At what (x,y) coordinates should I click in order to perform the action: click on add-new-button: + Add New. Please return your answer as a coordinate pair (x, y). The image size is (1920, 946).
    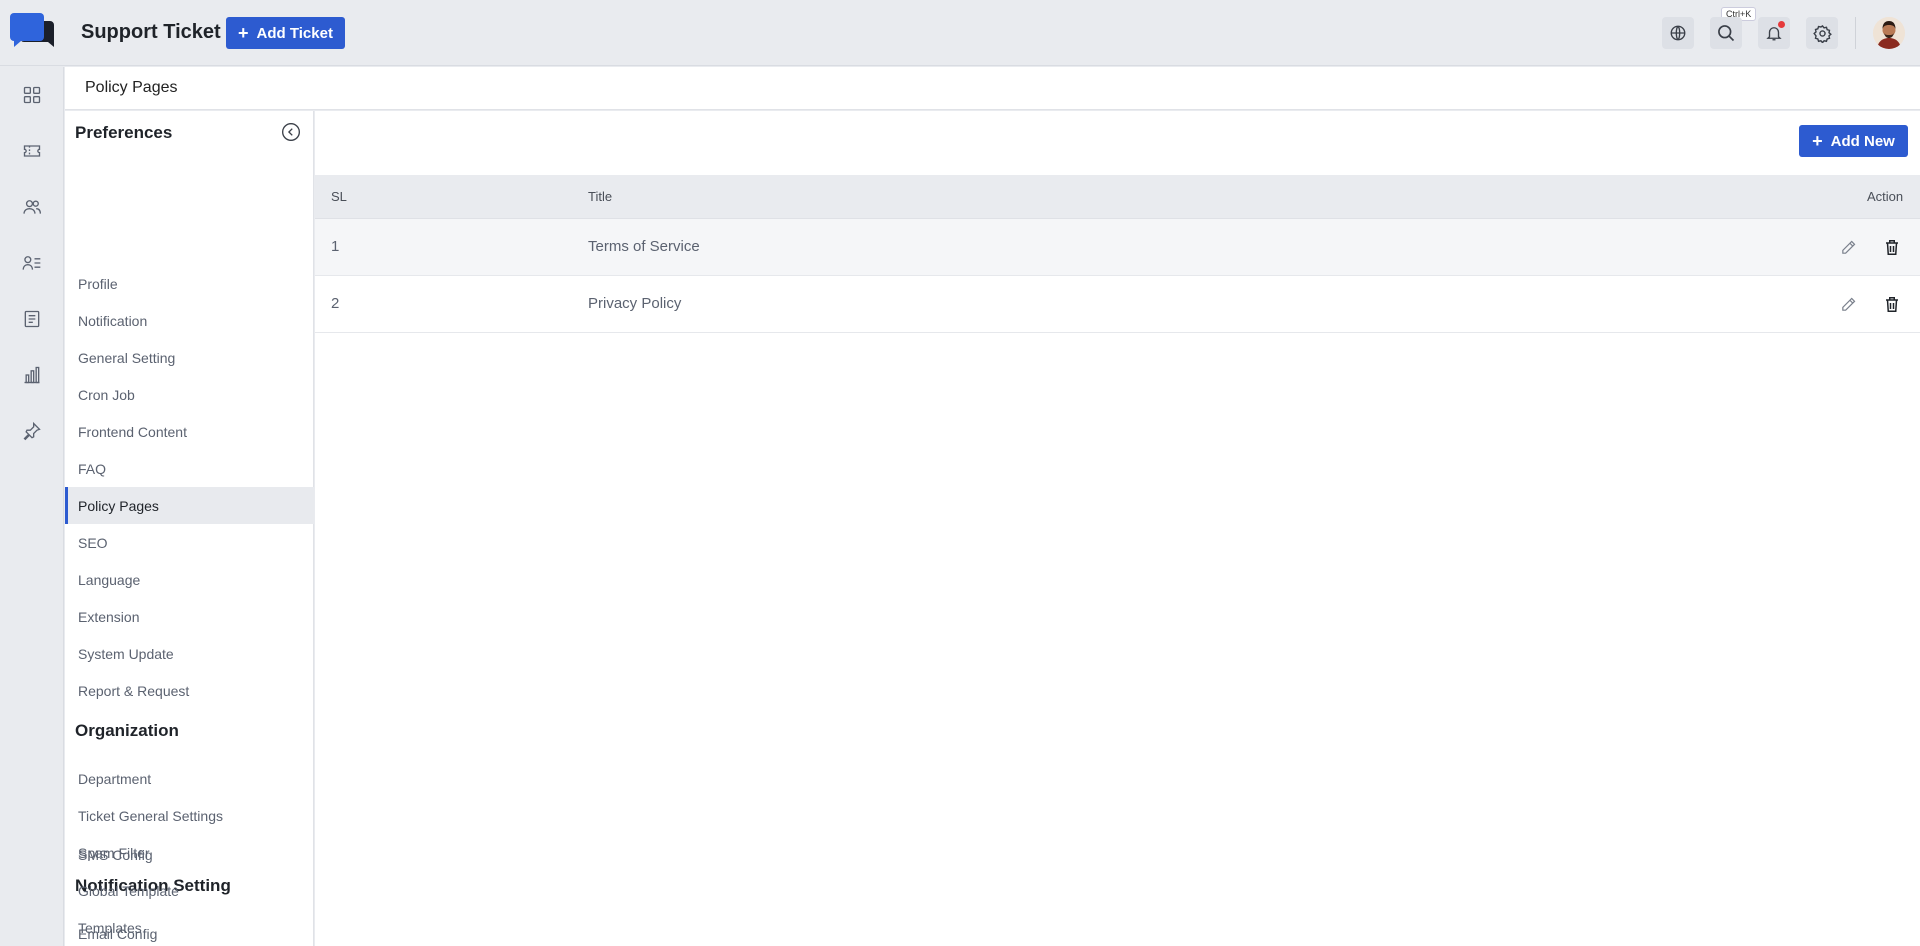
    Looking at the image, I should click on (1853, 141).